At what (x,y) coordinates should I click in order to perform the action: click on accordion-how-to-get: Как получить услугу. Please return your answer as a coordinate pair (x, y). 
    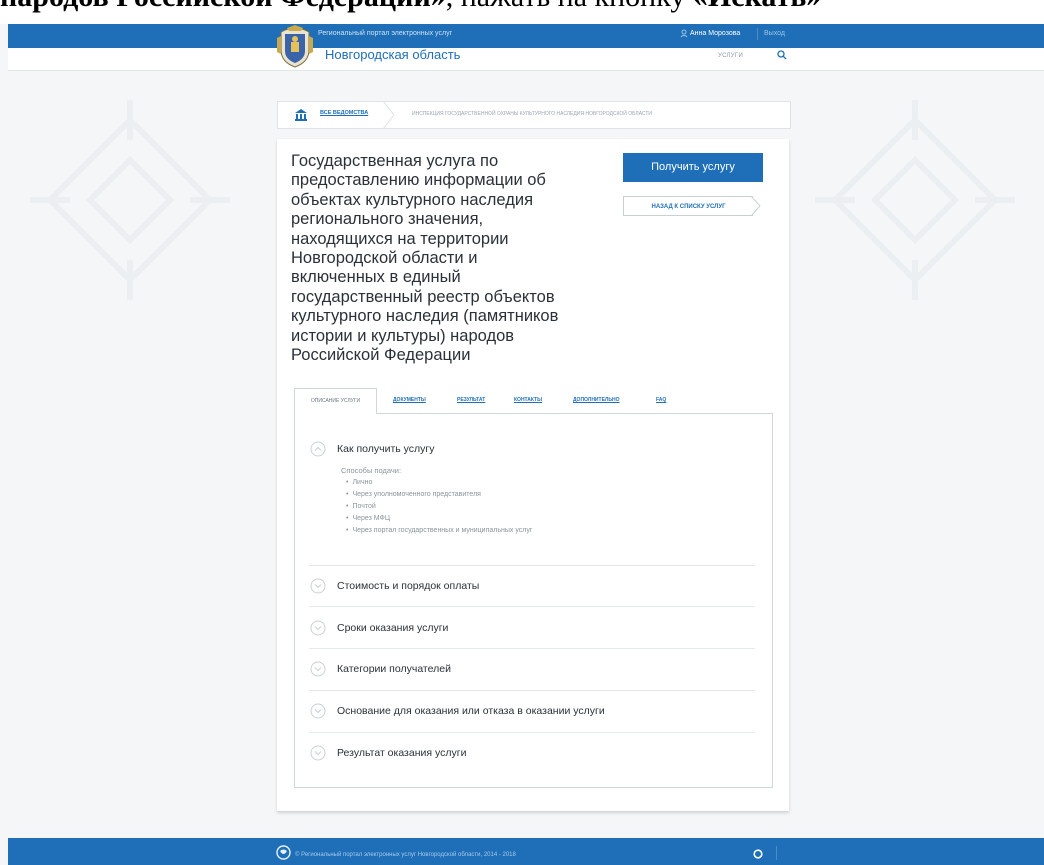
    Looking at the image, I should click on (386, 449).